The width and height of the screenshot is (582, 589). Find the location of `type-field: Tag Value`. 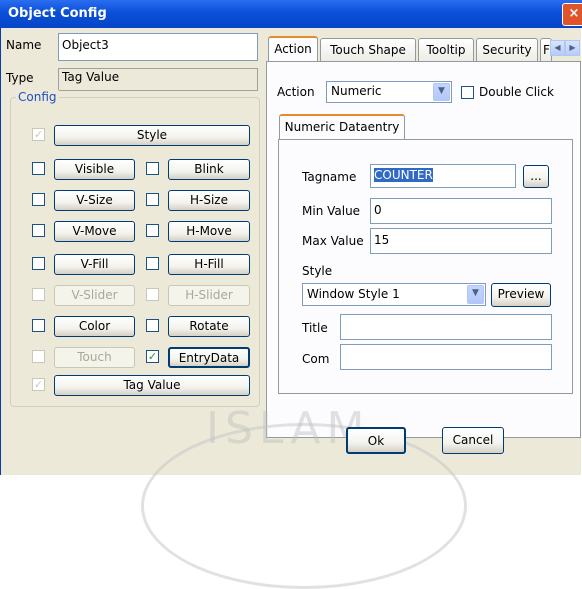

type-field: Tag Value is located at coordinates (158, 79).